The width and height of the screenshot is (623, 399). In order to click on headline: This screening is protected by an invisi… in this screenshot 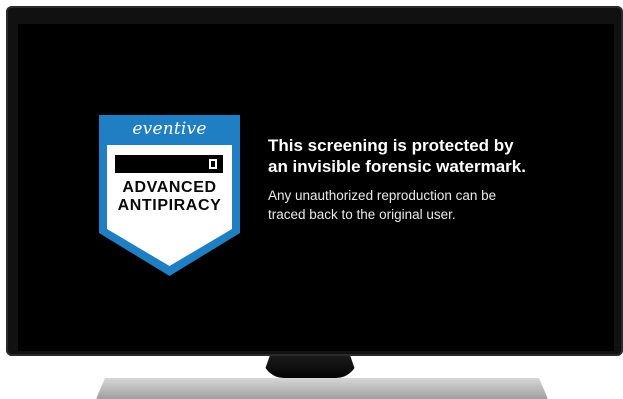, I will do `click(428, 156)`.